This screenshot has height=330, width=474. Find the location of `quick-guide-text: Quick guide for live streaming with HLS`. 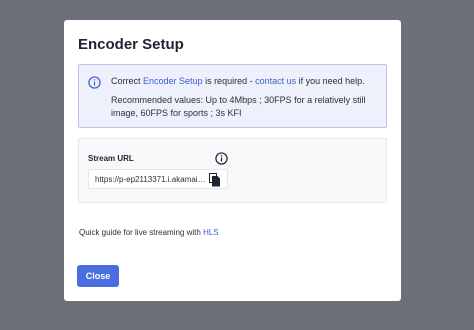

quick-guide-text: Quick guide for live streaming with HLS is located at coordinates (149, 232).